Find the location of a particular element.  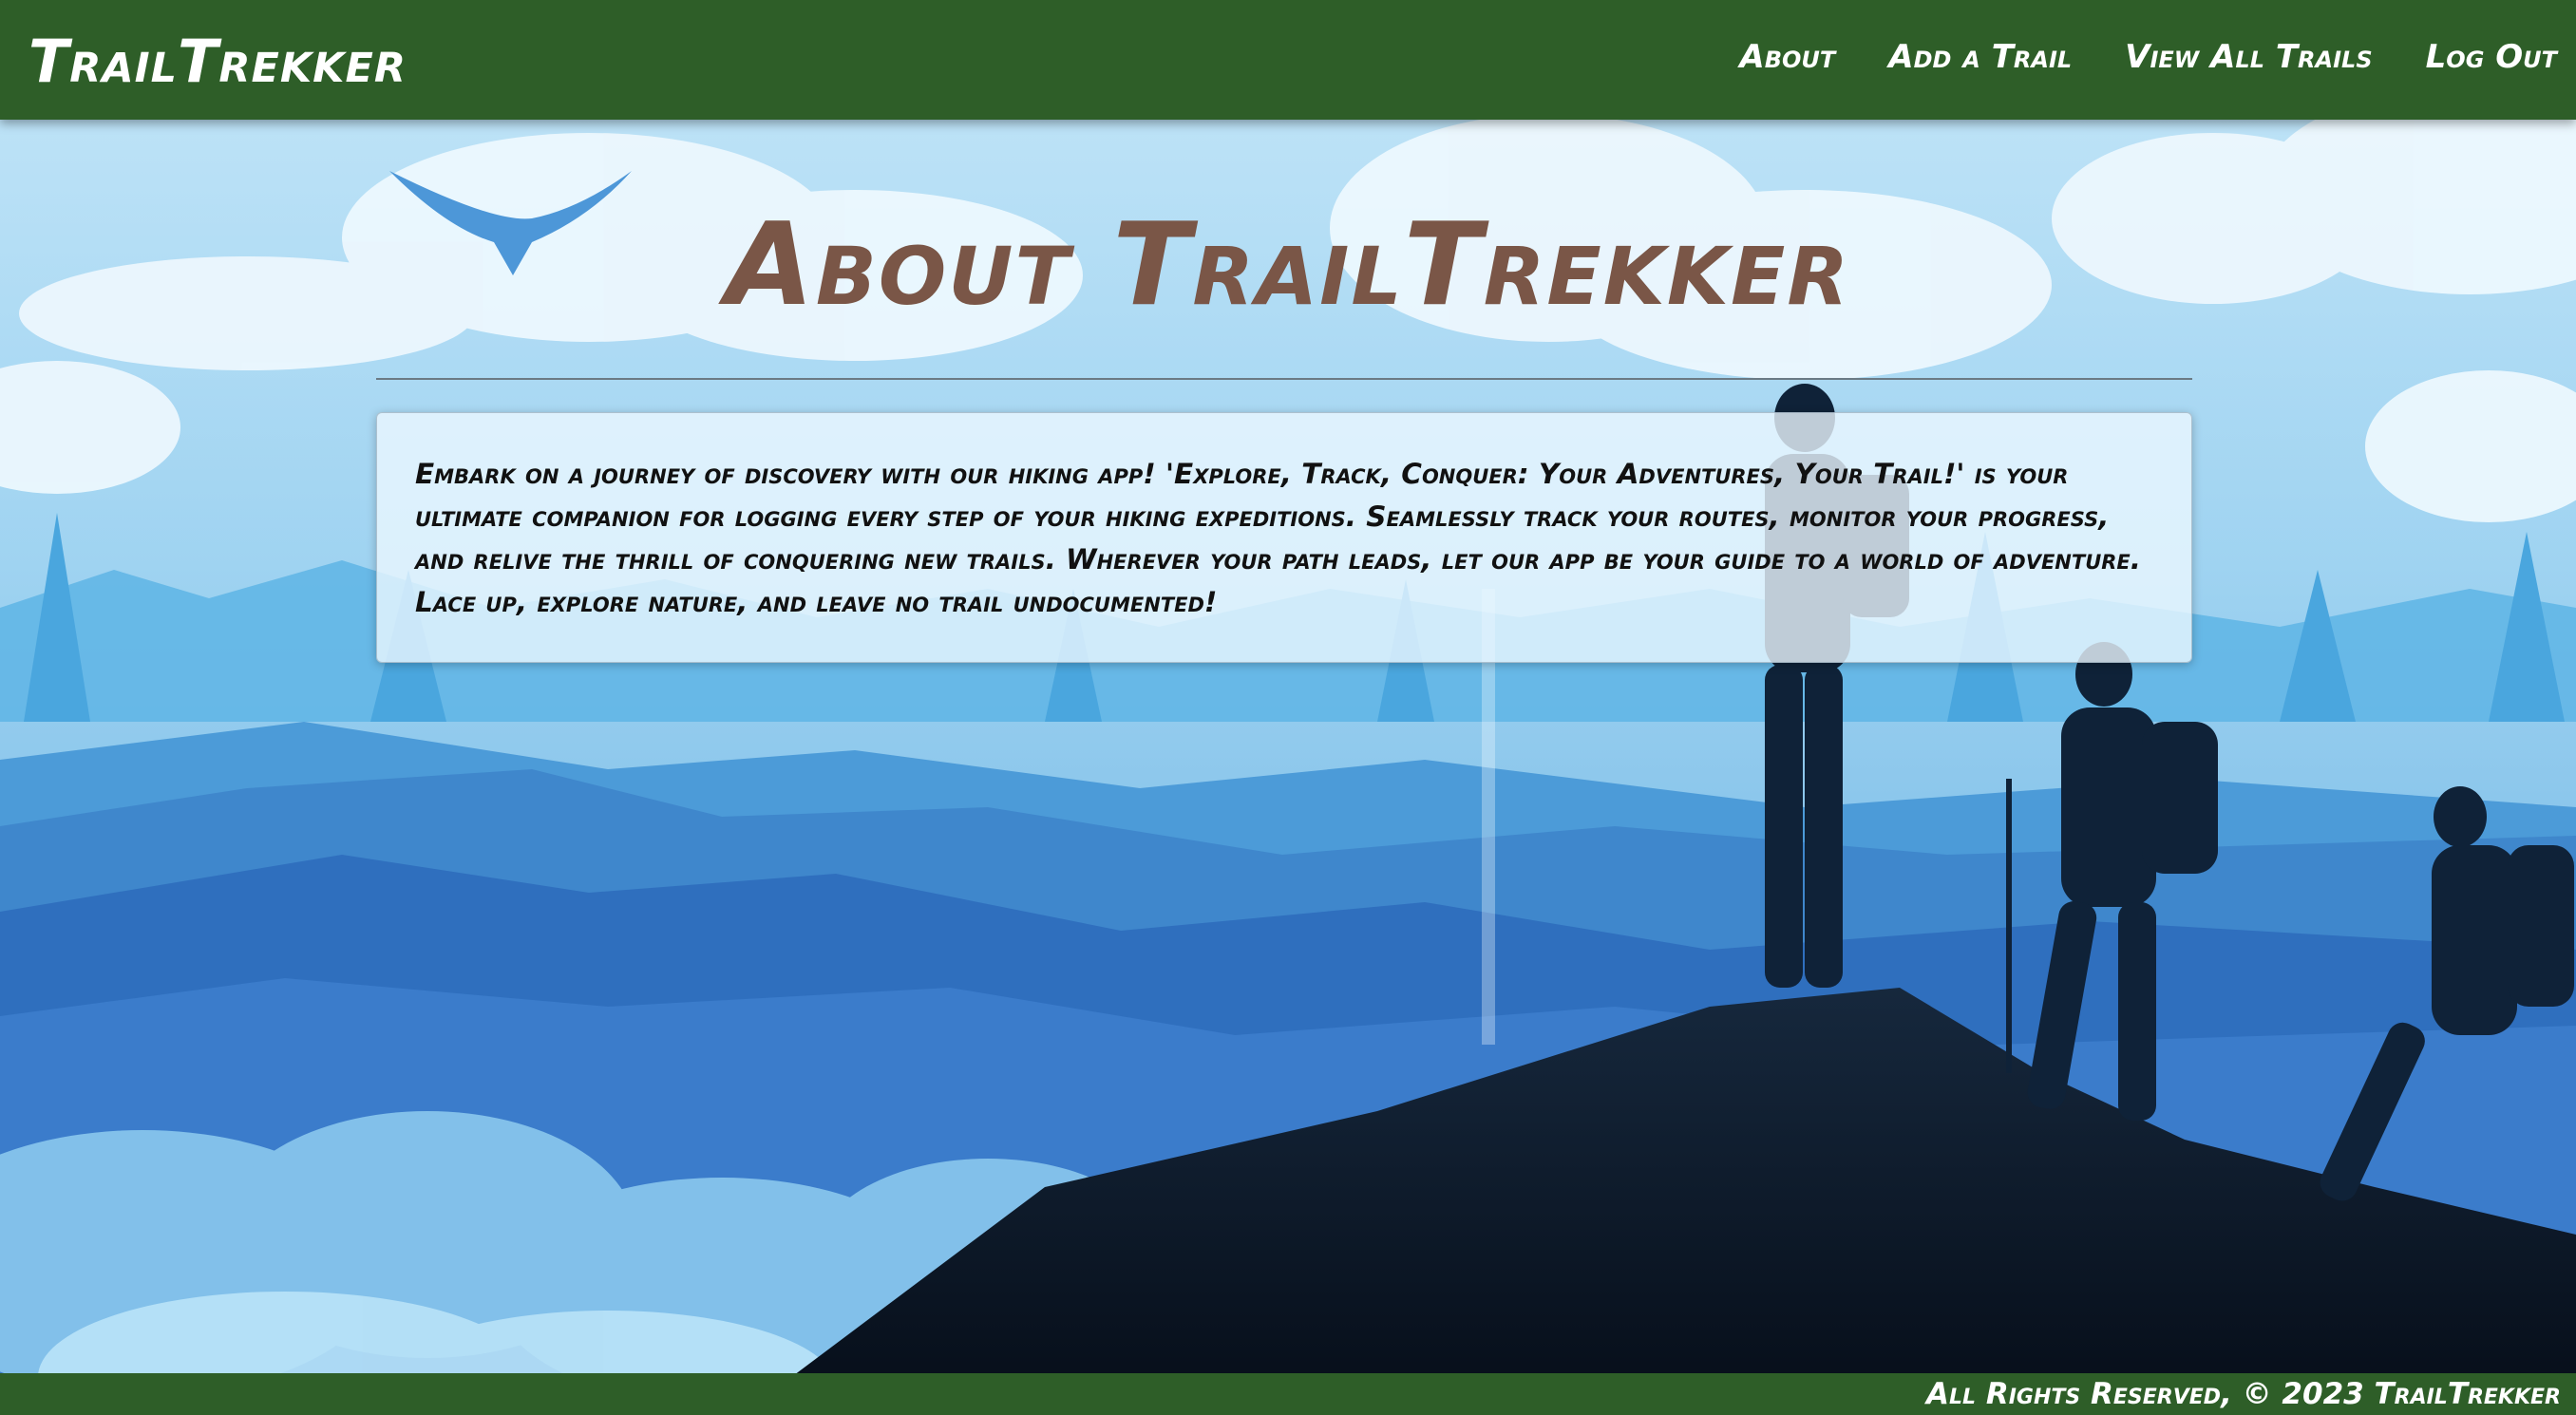

title-divider is located at coordinates (1284, 379).